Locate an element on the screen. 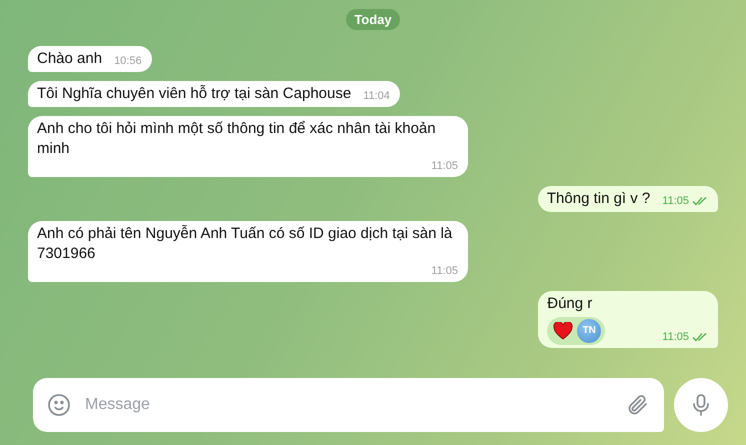 The image size is (746, 445). heart-icon is located at coordinates (563, 331).